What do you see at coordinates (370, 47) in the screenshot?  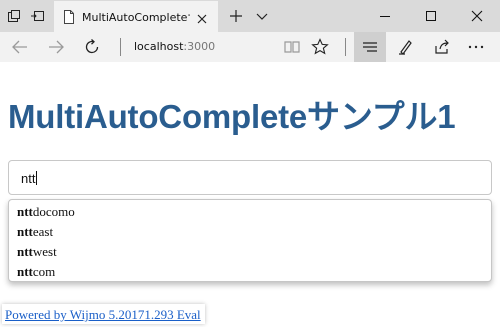 I see `hub-icon` at bounding box center [370, 47].